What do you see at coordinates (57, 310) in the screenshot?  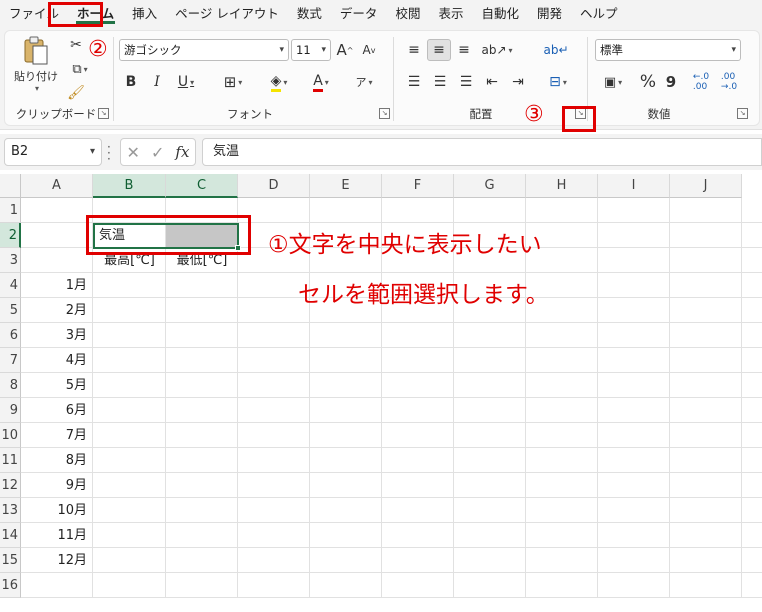 I see `cell-a5: 2月` at bounding box center [57, 310].